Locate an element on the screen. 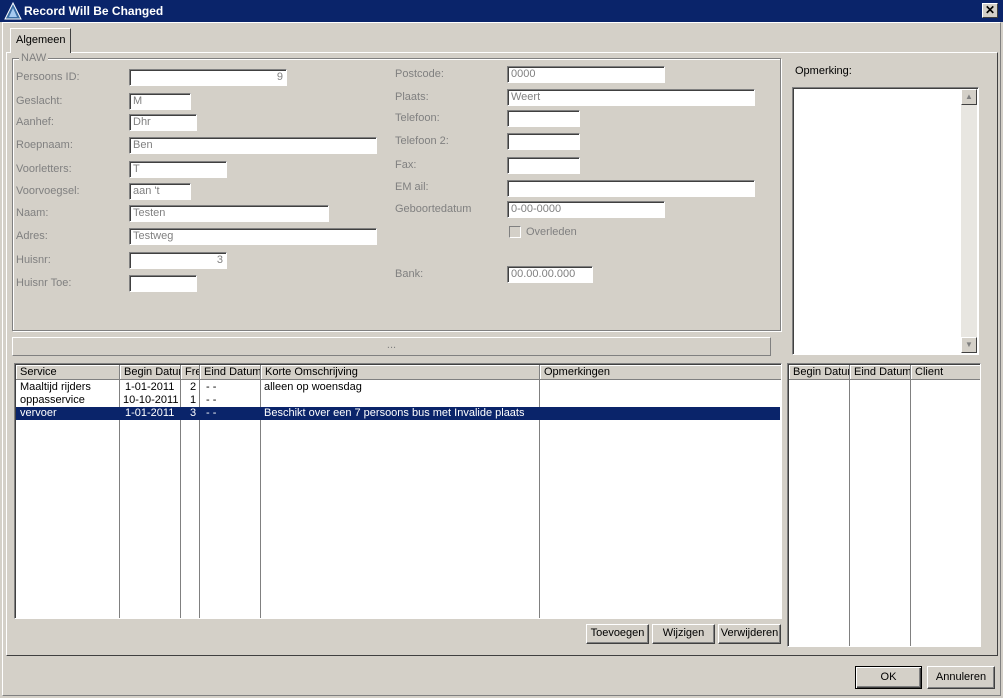 The width and height of the screenshot is (1003, 698). verwijderen-label: Verwijderen is located at coordinates (749, 633).